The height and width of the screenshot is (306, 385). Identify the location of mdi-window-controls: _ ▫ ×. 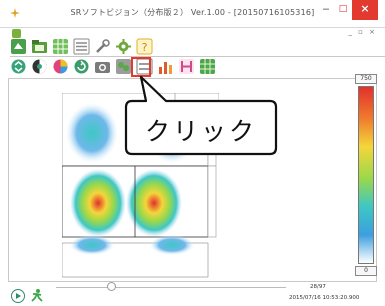
(362, 32).